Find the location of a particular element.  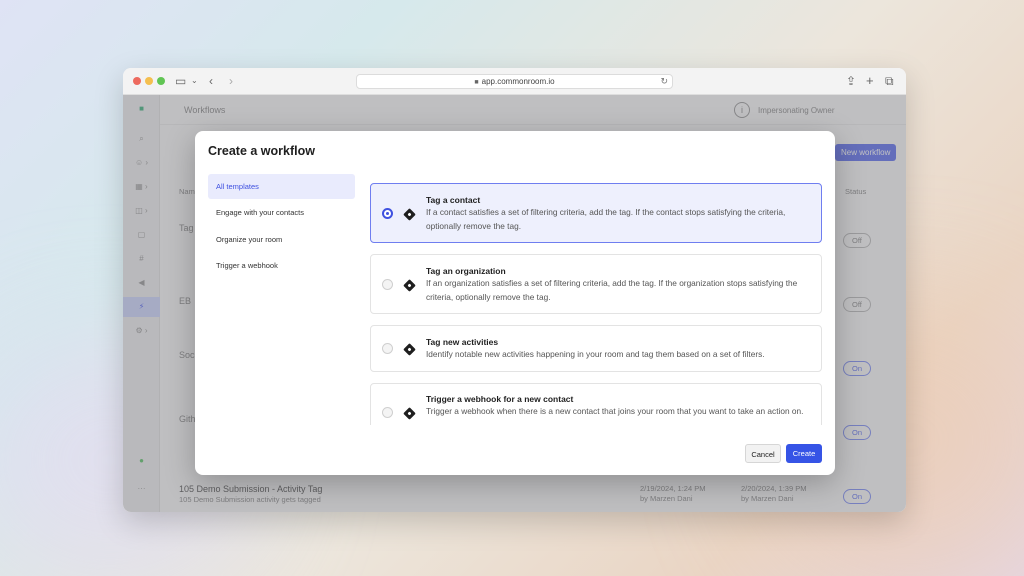

modal-title: Create a workflow is located at coordinates (261, 151).